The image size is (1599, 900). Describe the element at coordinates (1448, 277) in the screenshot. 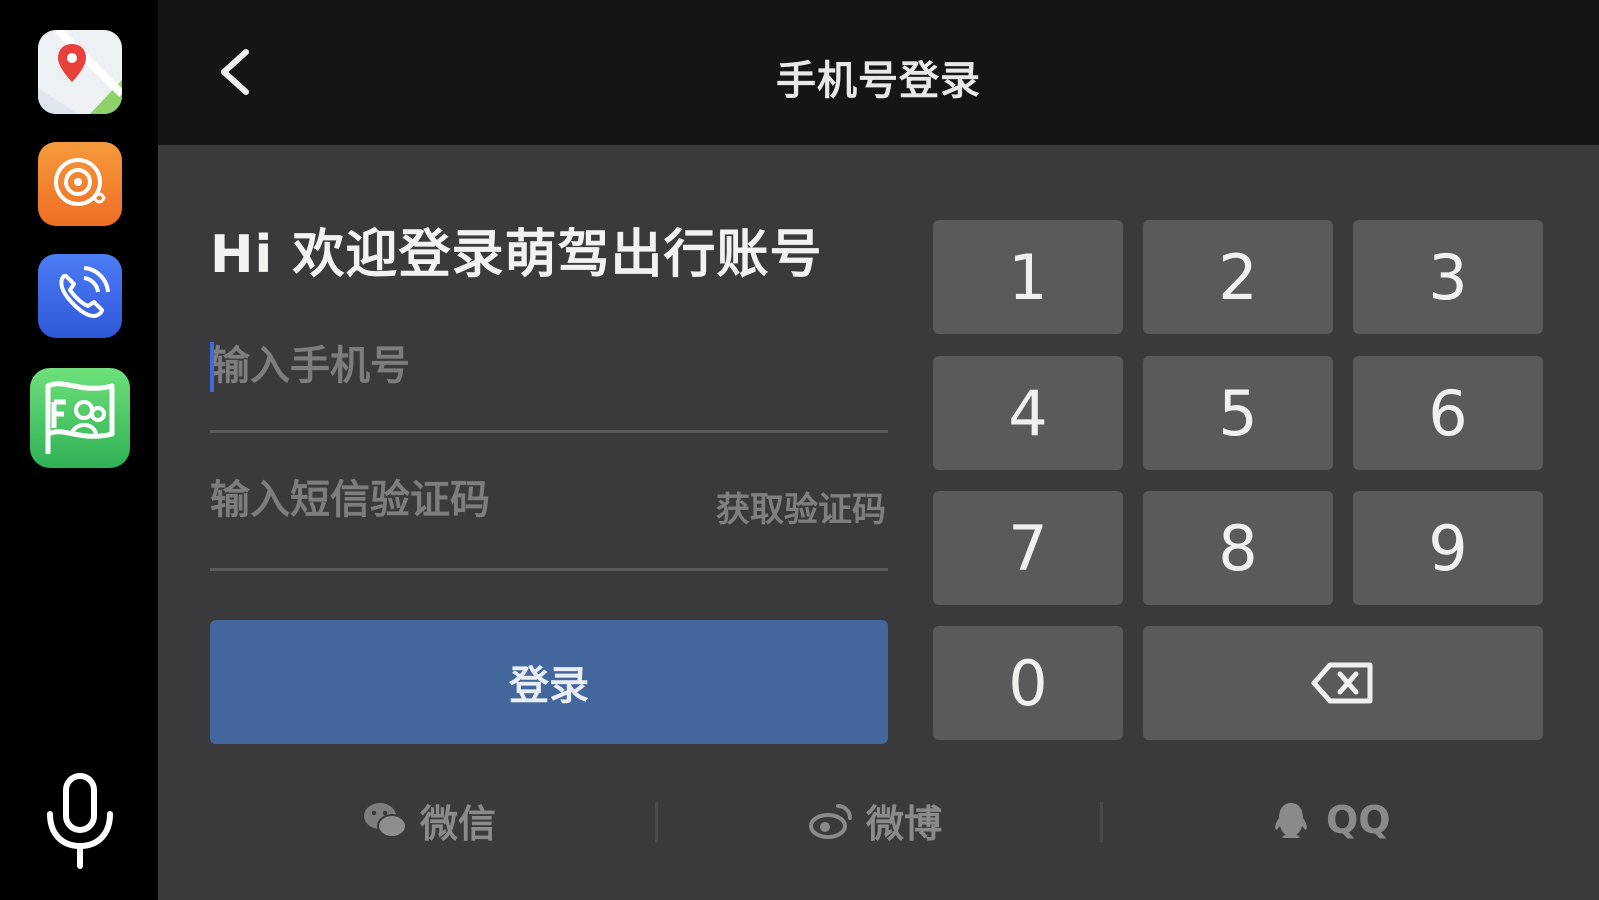

I see `keypad-key-3: 3` at that location.